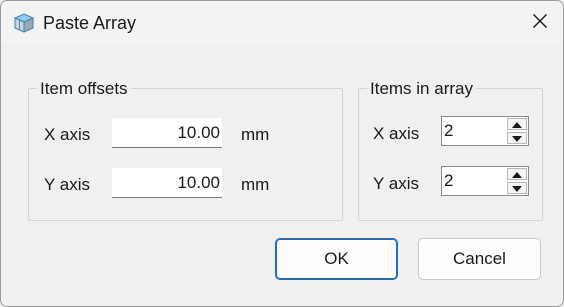  I want to click on close-button, so click(540, 23).